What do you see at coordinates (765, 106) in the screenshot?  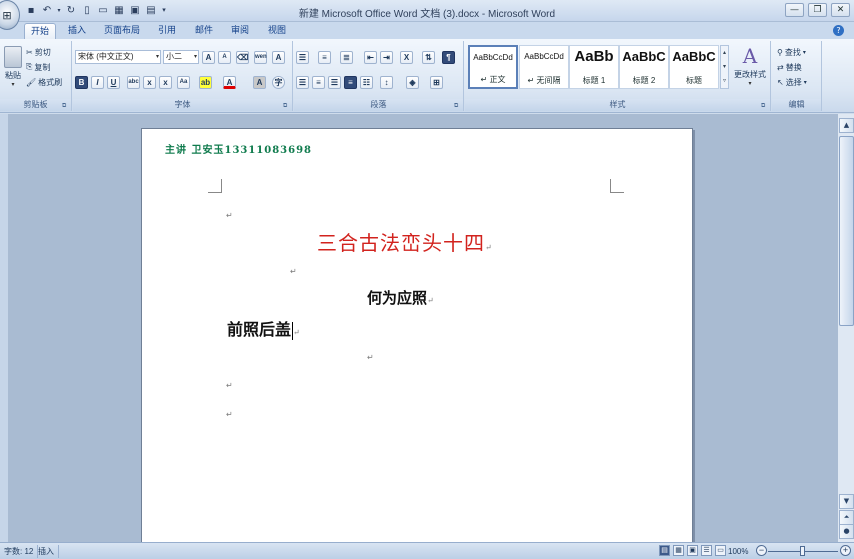 I see `styles-dialog-launcher-icon: ⧉` at bounding box center [765, 106].